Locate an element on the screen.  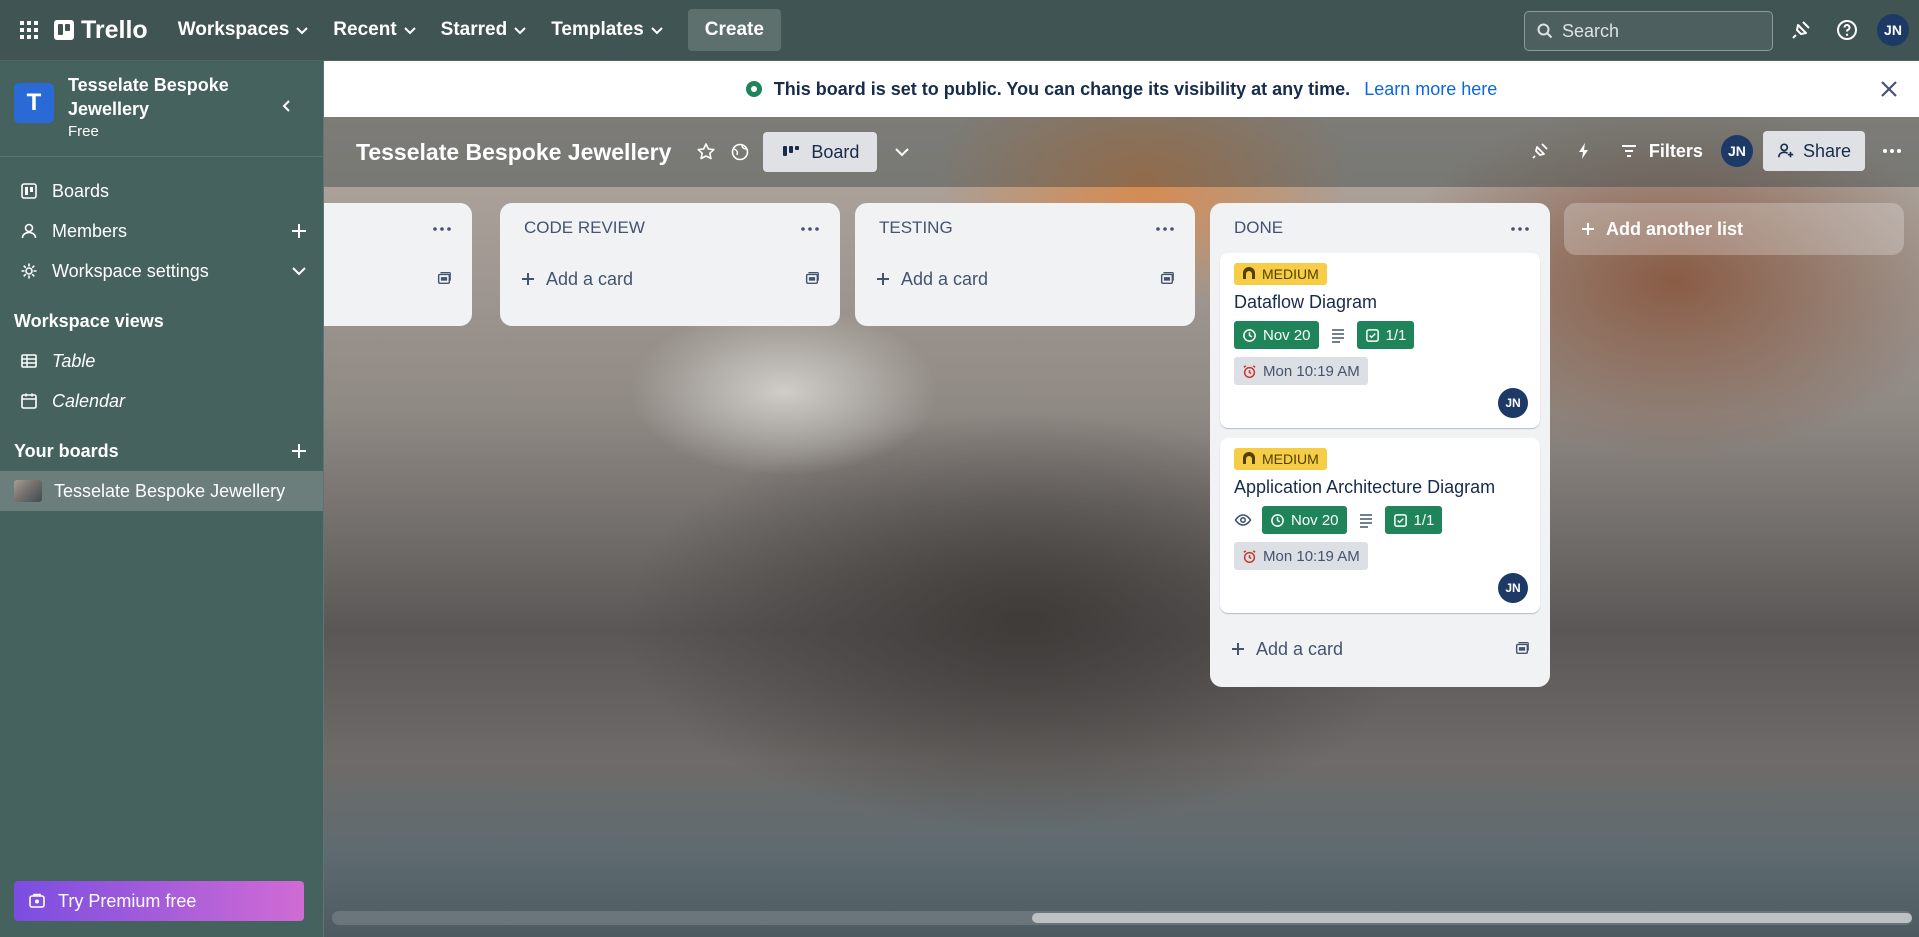
user-avatar: JN is located at coordinates (1893, 30).